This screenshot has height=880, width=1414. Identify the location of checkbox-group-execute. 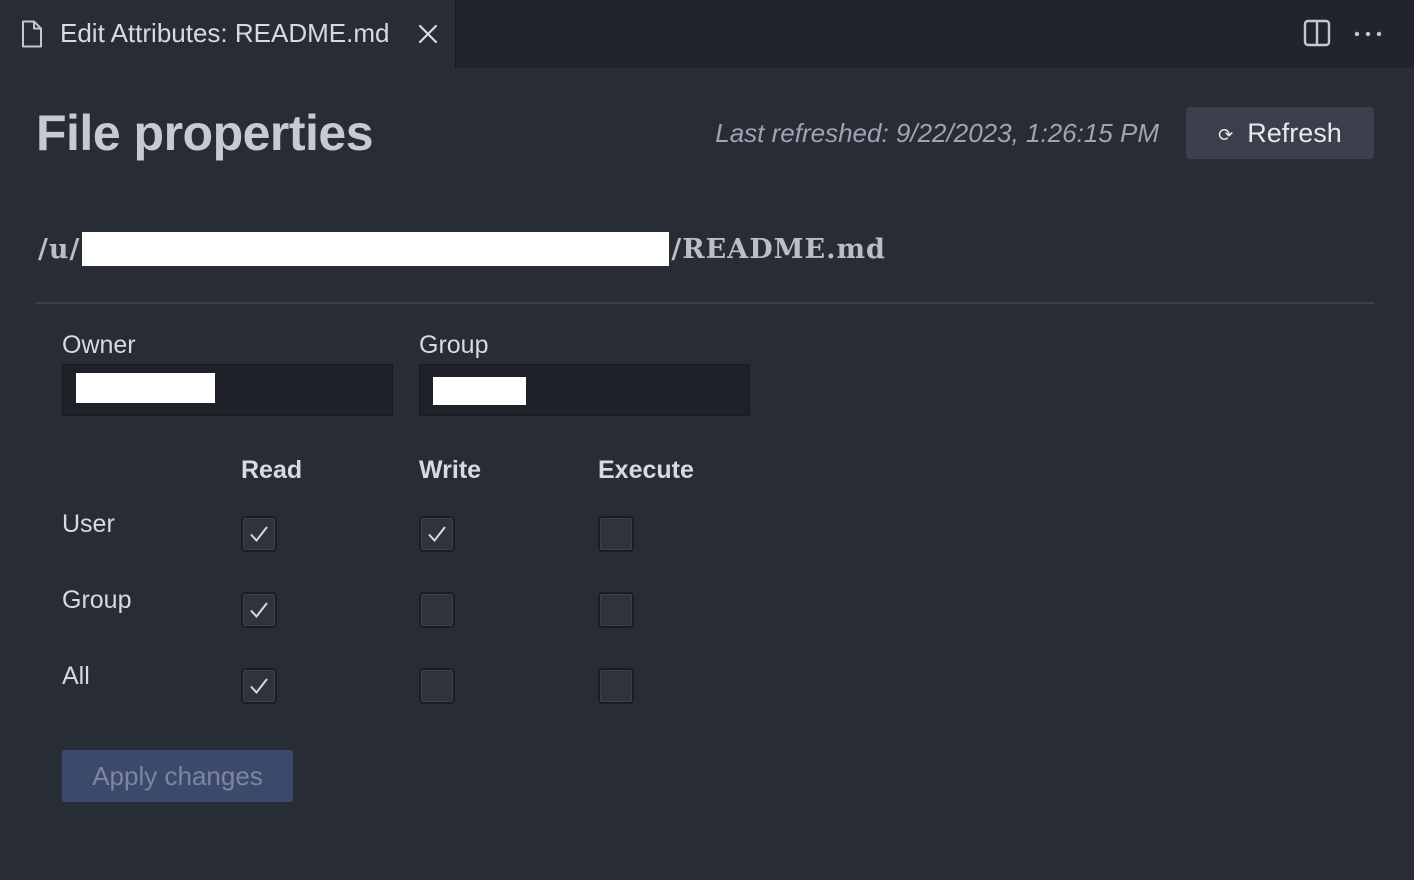
(616, 610).